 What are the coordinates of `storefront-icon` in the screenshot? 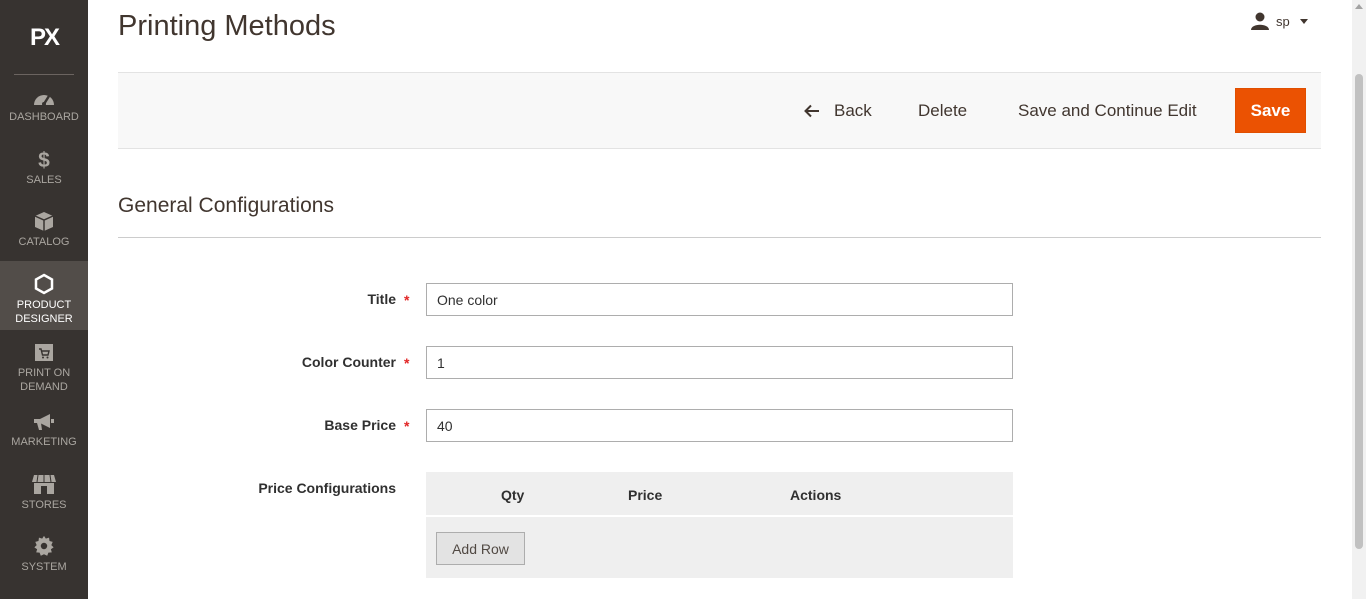 It's located at (44, 484).